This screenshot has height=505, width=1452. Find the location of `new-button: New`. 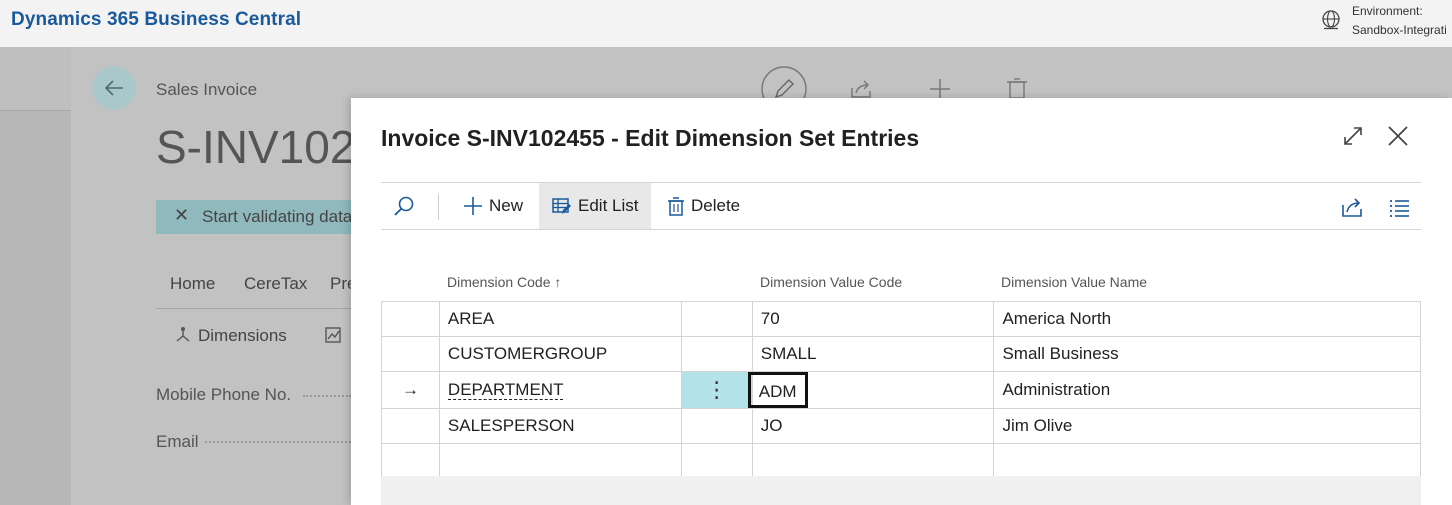

new-button: New is located at coordinates (493, 206).